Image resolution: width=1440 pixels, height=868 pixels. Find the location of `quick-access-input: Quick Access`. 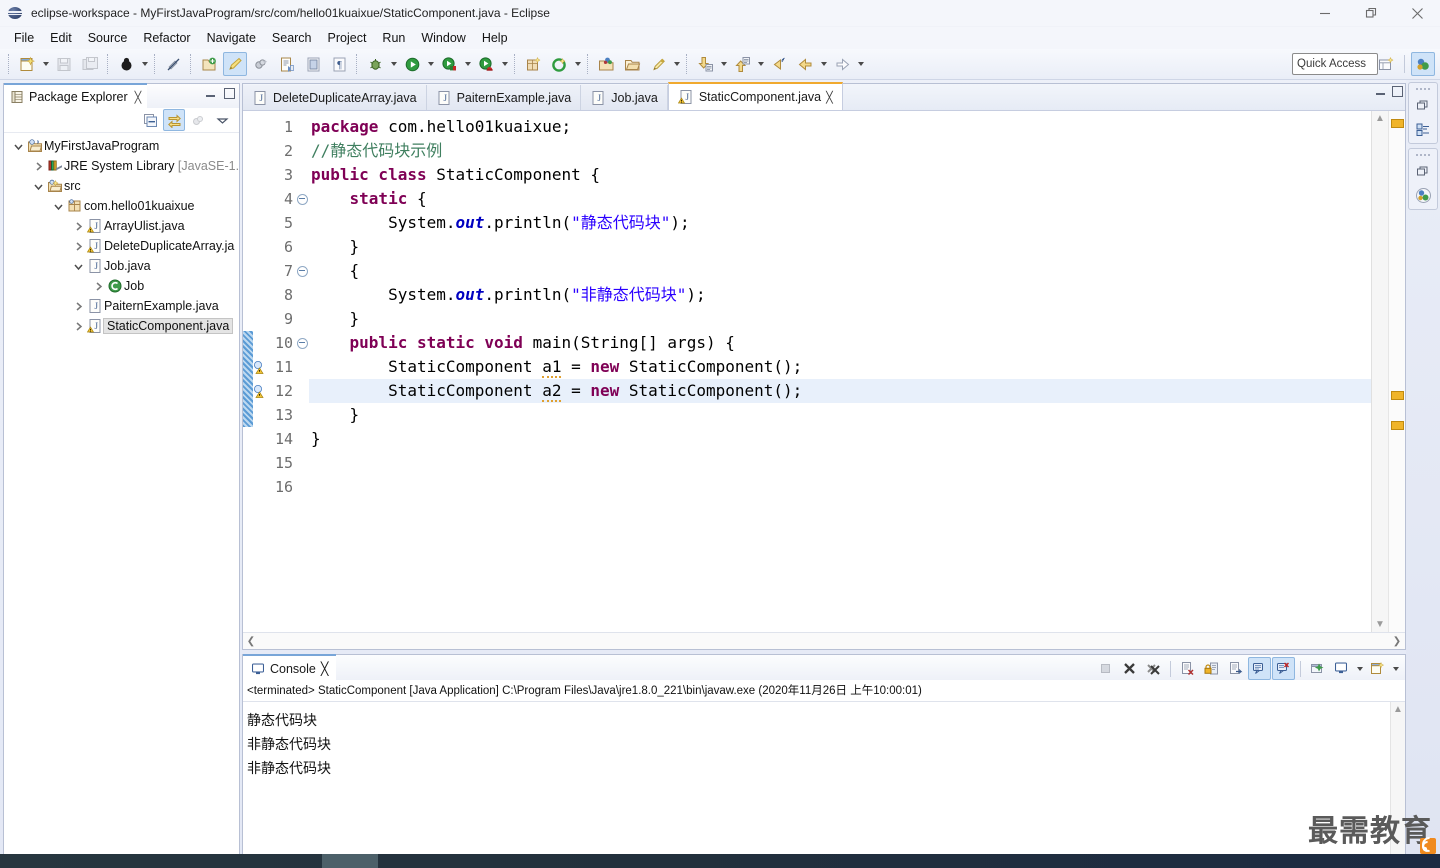

quick-access-input: Quick Access is located at coordinates (1335, 64).